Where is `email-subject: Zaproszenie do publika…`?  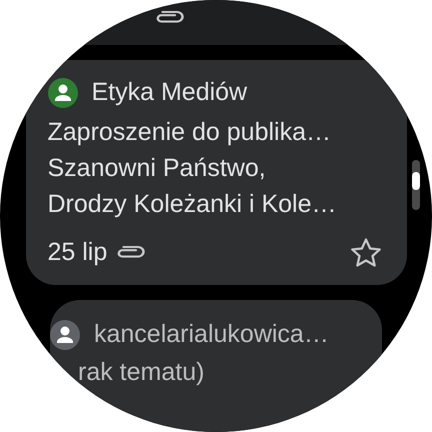
email-subject: Zaproszenie do publika… is located at coordinates (190, 132).